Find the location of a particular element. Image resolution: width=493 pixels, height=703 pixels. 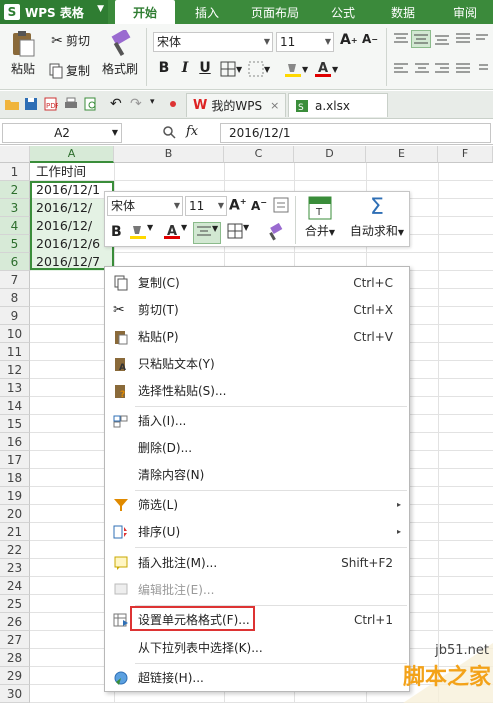

row-header-29: 29 is located at coordinates (15, 676).